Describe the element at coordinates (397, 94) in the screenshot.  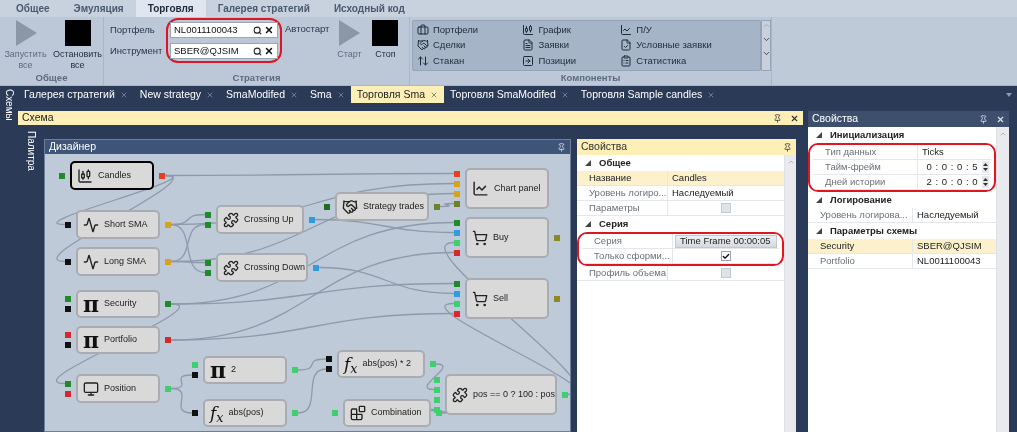
I see `document-tab: Торговля Sma` at that location.